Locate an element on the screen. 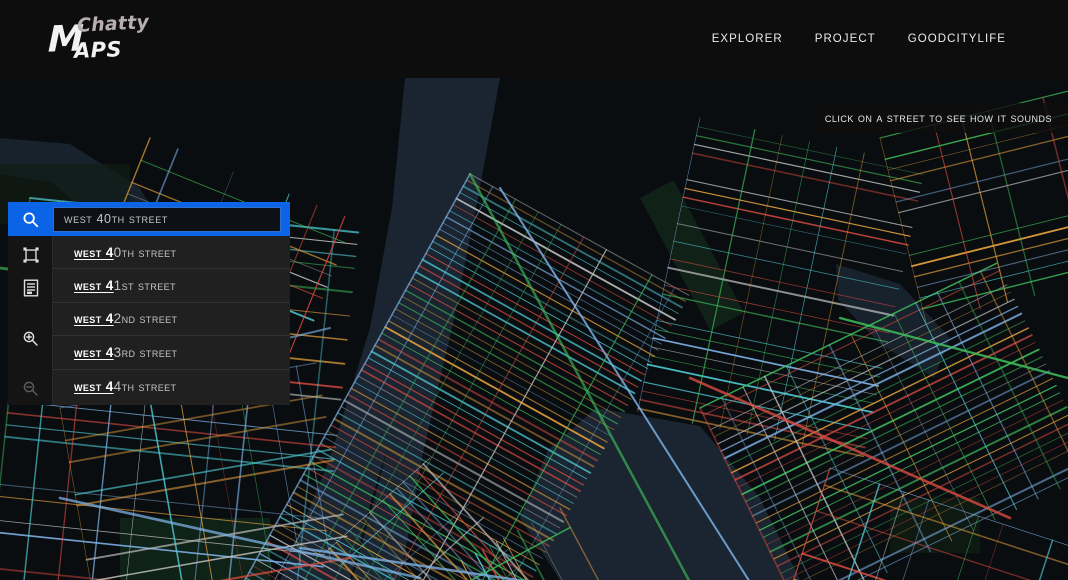 The height and width of the screenshot is (580, 1068). nav-link-goodcitylife: GOODCITYLIFE is located at coordinates (957, 39).